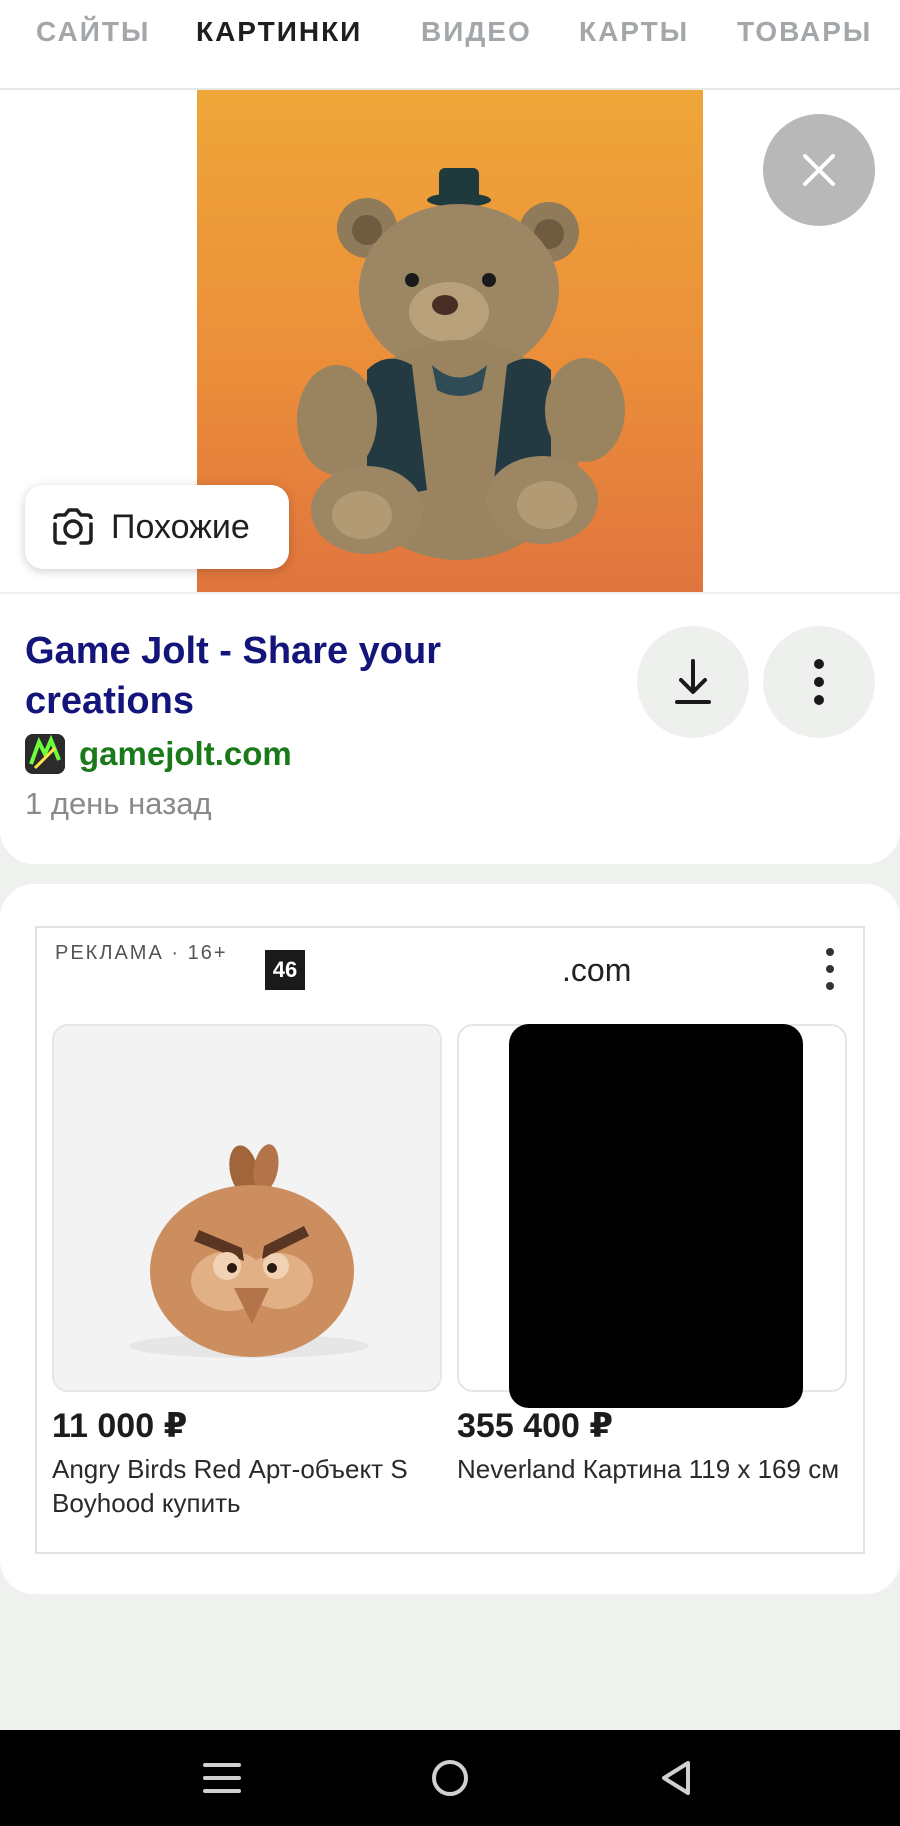 This screenshot has width=900, height=1826. I want to click on similar-images-button: Похожие, so click(157, 527).